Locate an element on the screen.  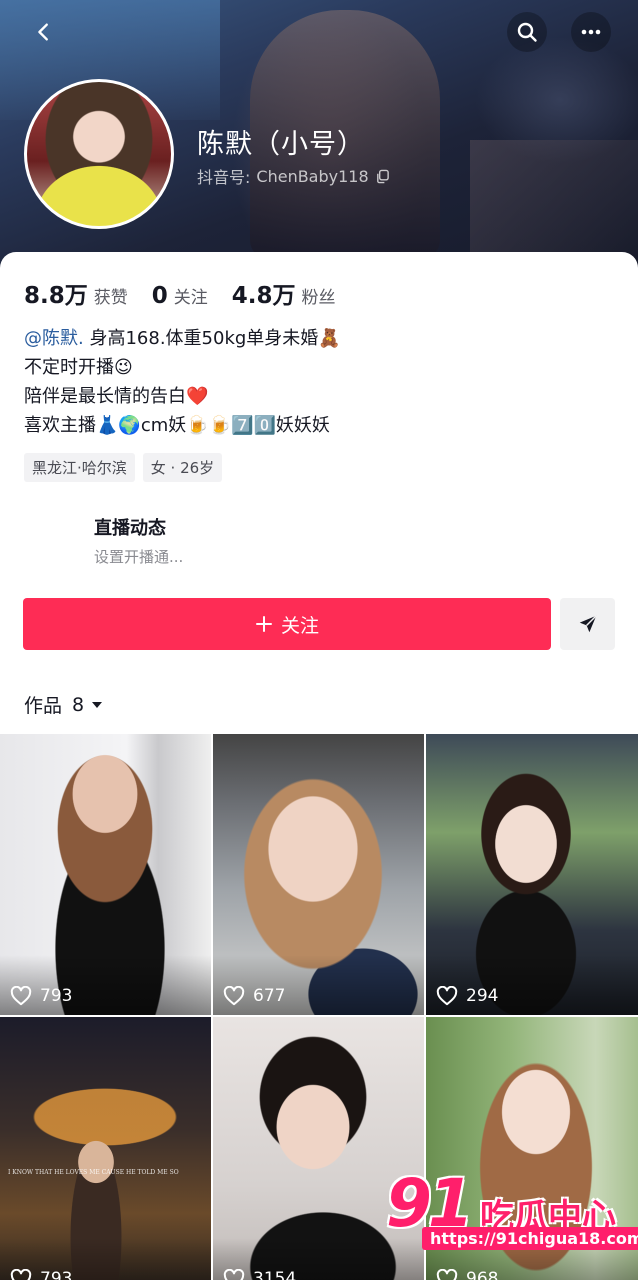
location-tag: 黑龙江·哈尔滨 is located at coordinates (79, 467).